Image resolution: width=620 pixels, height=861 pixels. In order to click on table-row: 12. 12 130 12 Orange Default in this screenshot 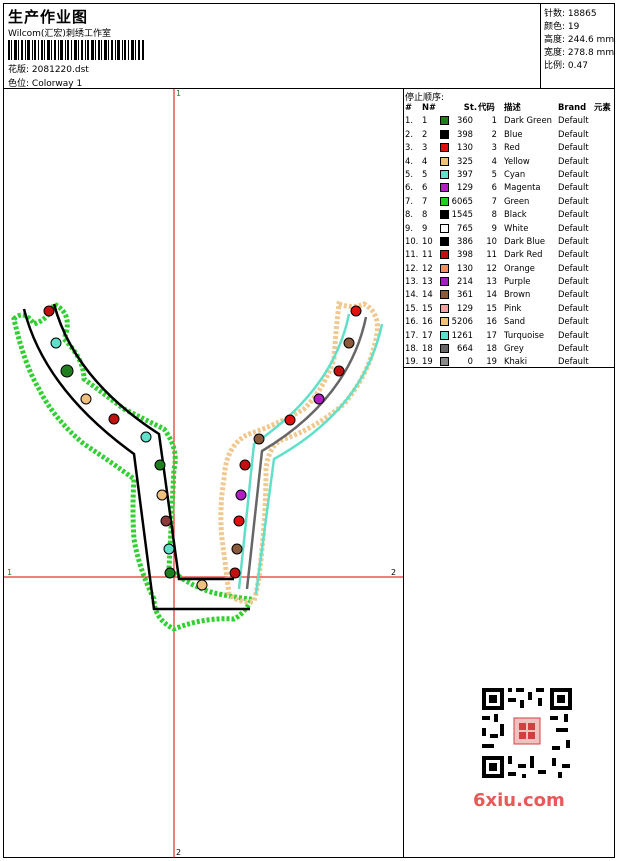, I will do `click(510, 268)`.